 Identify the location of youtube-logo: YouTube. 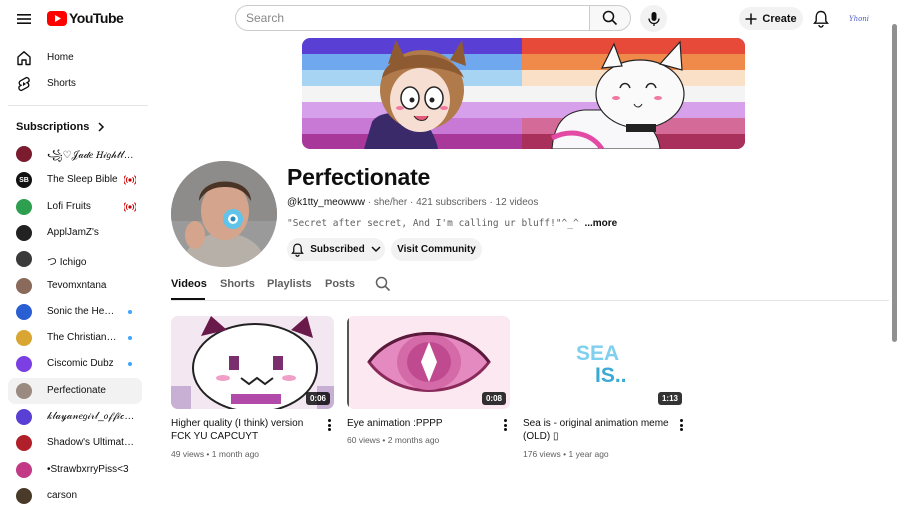
(85, 18).